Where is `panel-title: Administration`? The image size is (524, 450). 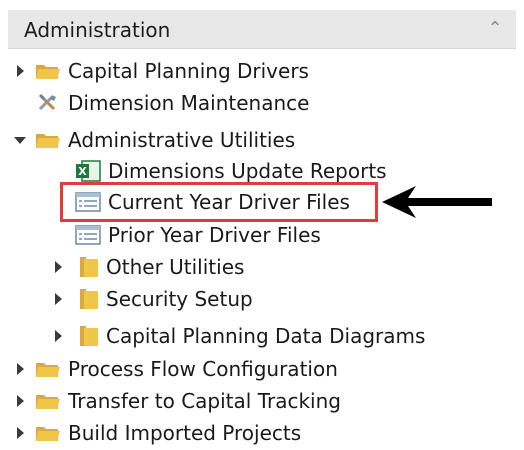
panel-title: Administration is located at coordinates (97, 30).